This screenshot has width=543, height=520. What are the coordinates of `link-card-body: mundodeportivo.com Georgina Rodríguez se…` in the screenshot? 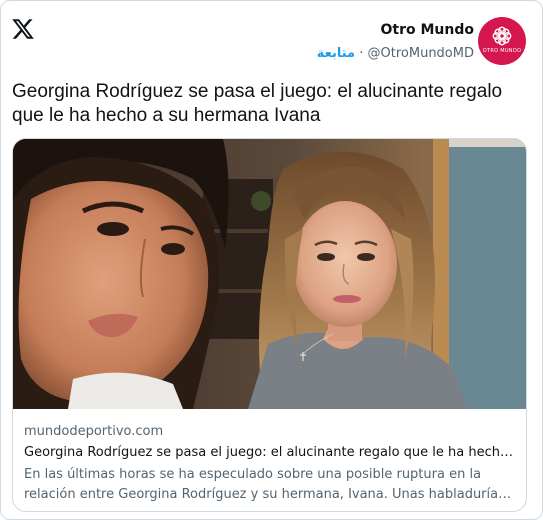 It's located at (270, 464).